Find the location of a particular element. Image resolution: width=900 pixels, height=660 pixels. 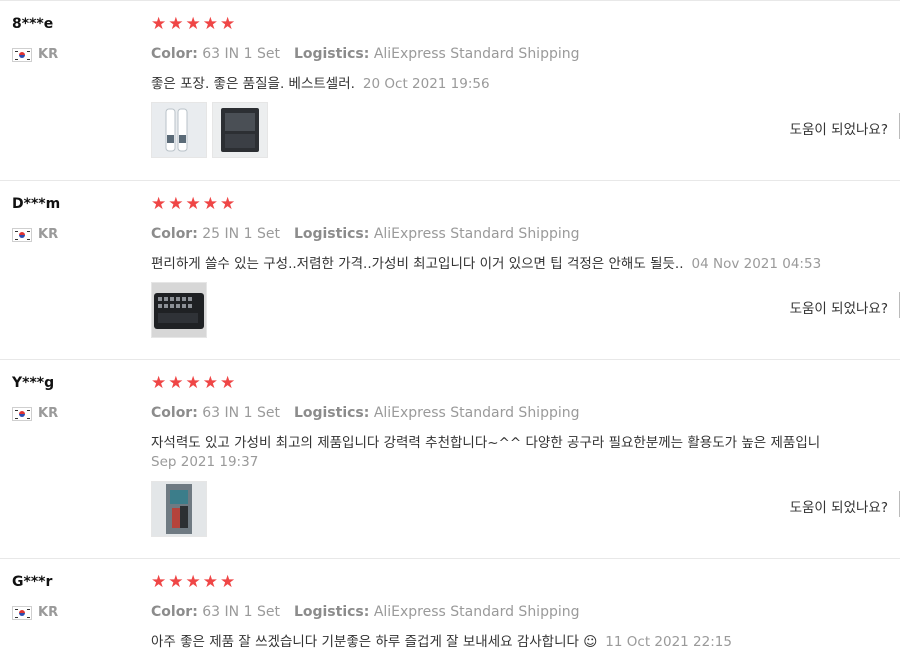

review-text: 좋은 포장. 좋은 품질을. 베스트셀러. 20 Oct 2021 19:56 is located at coordinates (525, 84).